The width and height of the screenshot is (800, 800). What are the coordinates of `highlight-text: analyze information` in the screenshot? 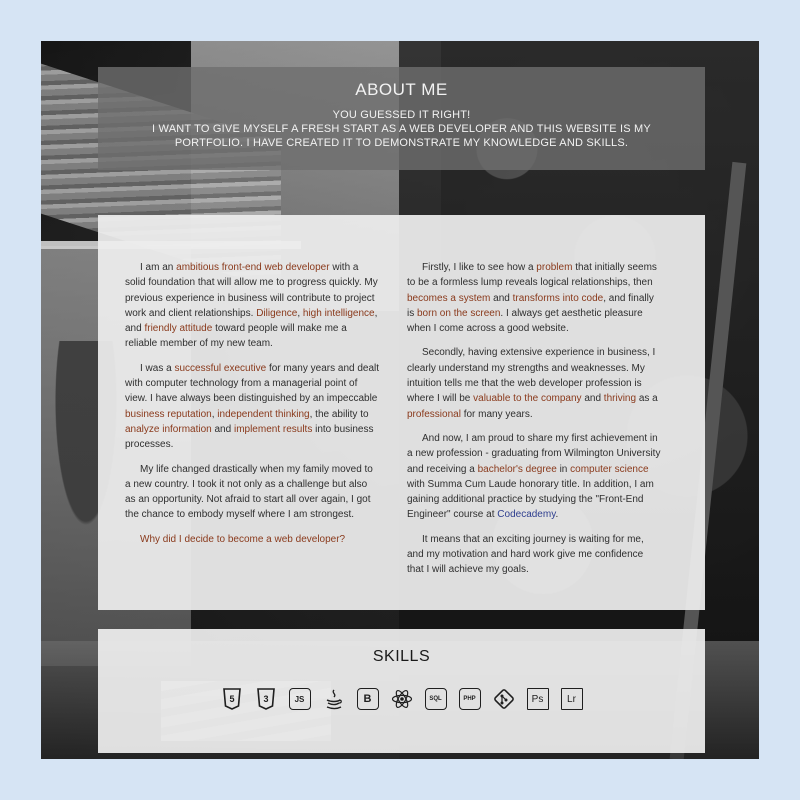 It's located at (168, 429).